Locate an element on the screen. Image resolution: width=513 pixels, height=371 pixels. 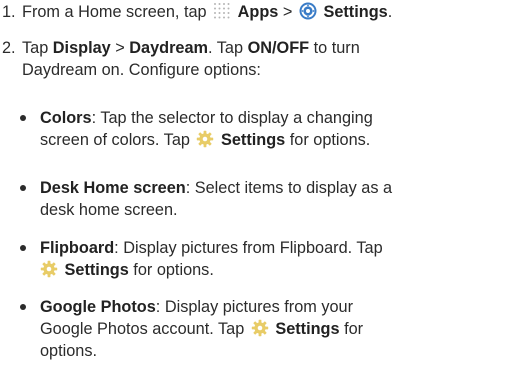
step-text: From a Home screen, tap Apps > Settings. is located at coordinates (207, 11).